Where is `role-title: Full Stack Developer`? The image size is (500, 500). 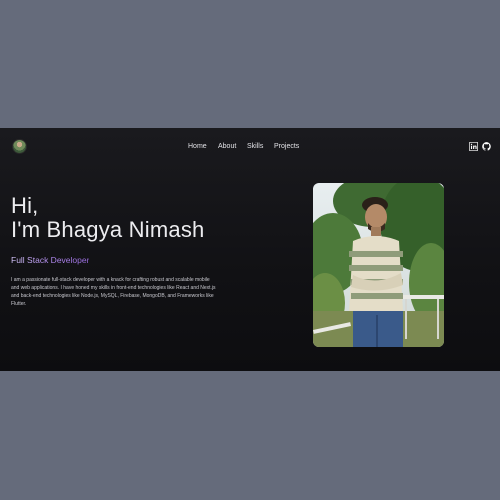
role-title: Full Stack Developer is located at coordinates (50, 260).